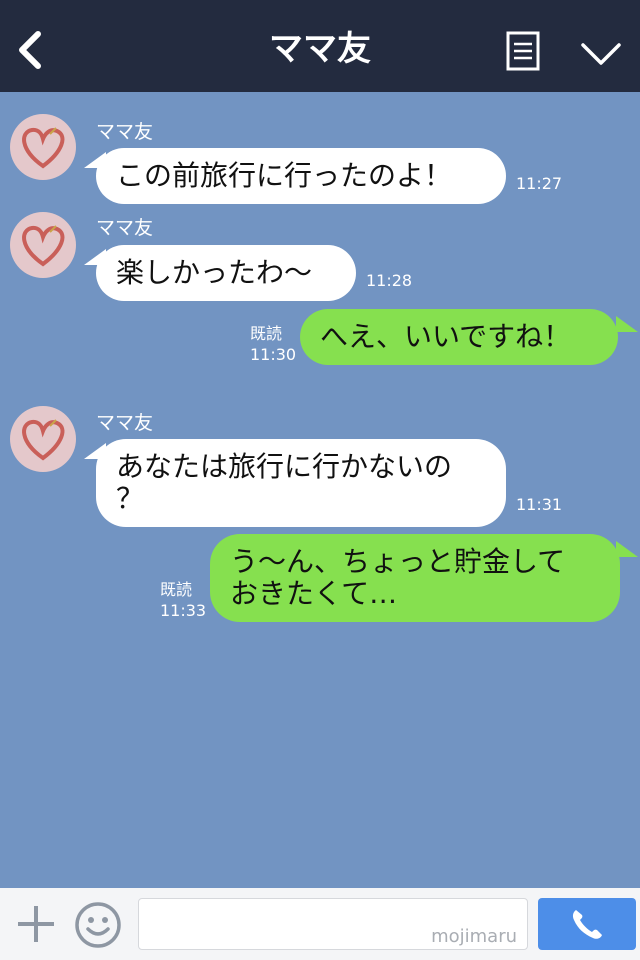 Image resolution: width=640 pixels, height=960 pixels. Describe the element at coordinates (98, 925) in the screenshot. I see `smile-icon` at that location.